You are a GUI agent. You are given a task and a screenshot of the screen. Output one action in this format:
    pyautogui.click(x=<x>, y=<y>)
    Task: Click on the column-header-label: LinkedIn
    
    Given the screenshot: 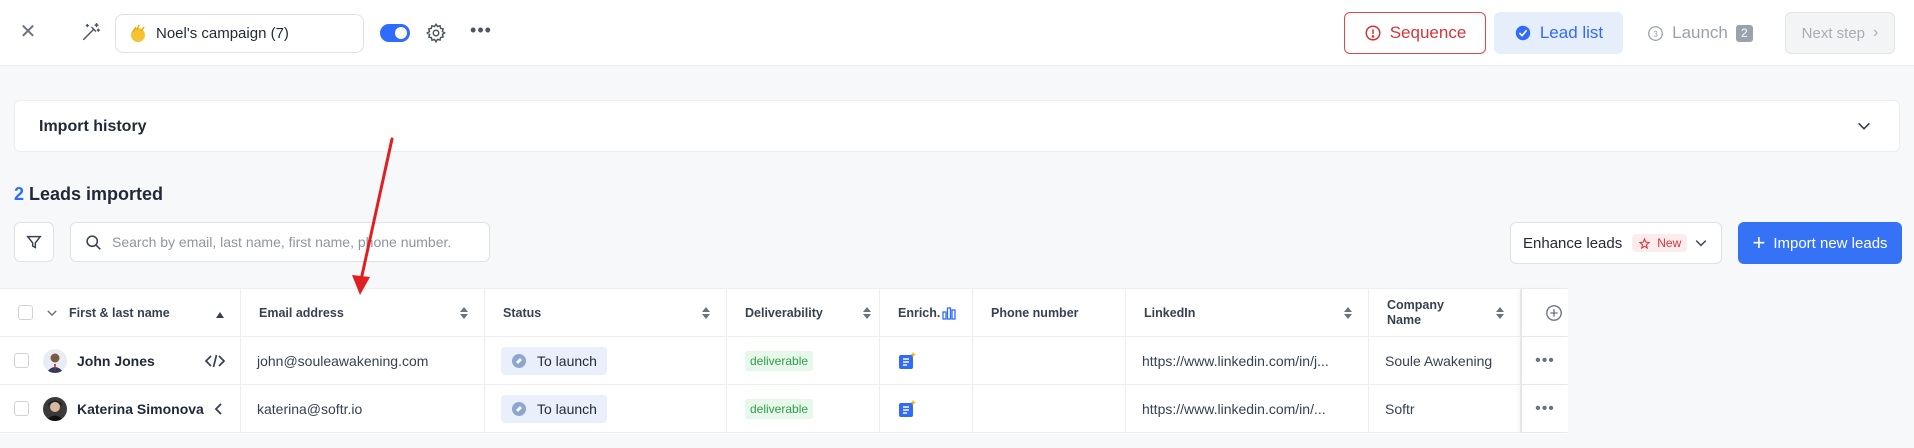 What is the action you would take?
    pyautogui.click(x=1170, y=312)
    